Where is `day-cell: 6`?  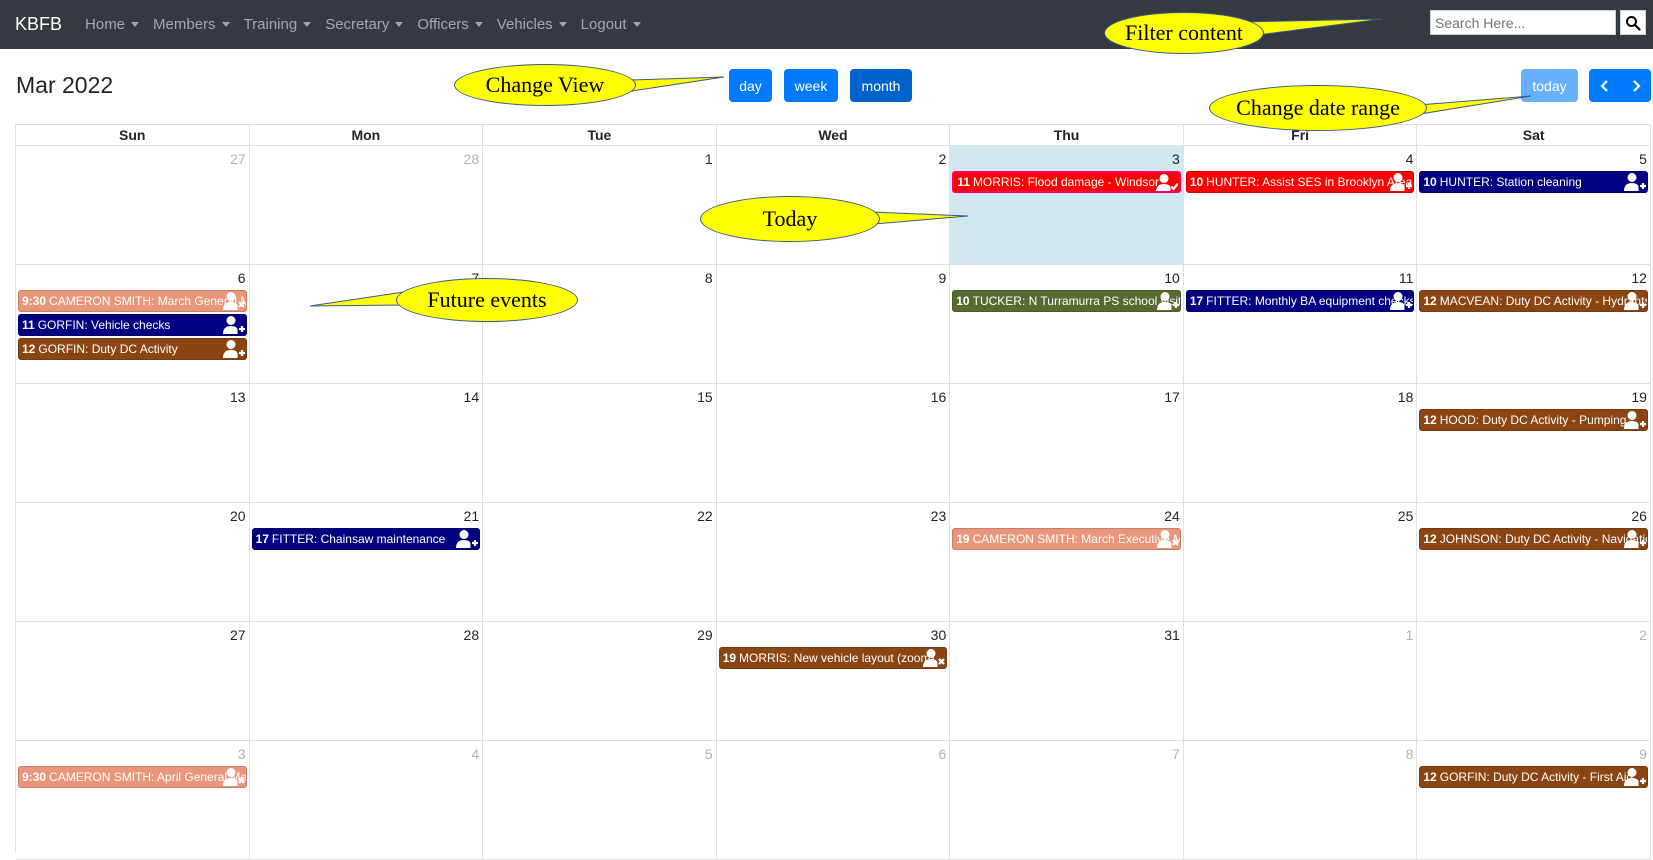 day-cell: 6 is located at coordinates (833, 800).